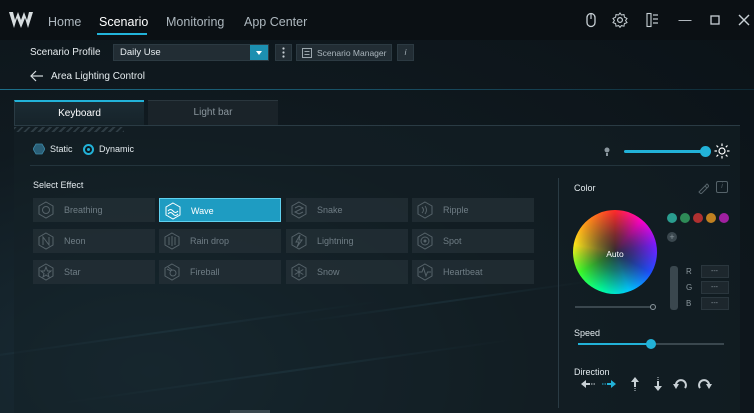 This screenshot has height=413, width=754. I want to click on snow-icon, so click(299, 272).